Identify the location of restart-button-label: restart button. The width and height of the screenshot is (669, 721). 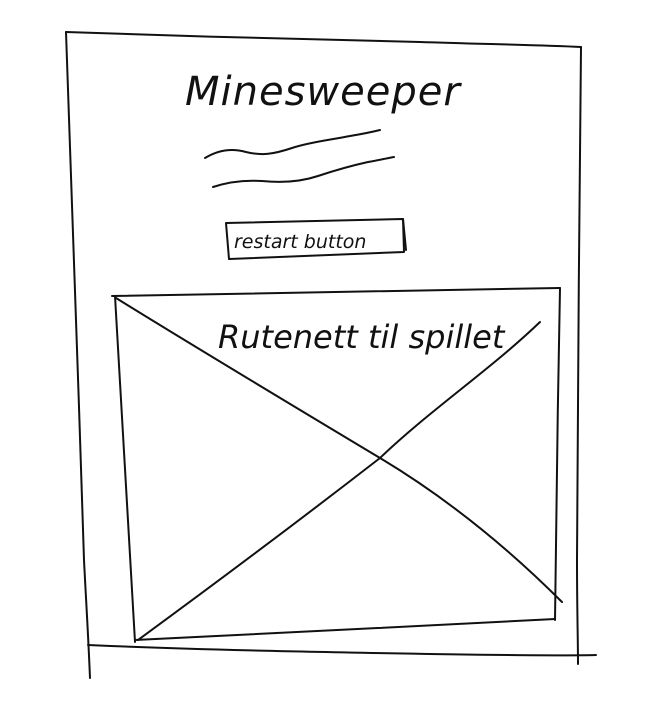
(300, 242).